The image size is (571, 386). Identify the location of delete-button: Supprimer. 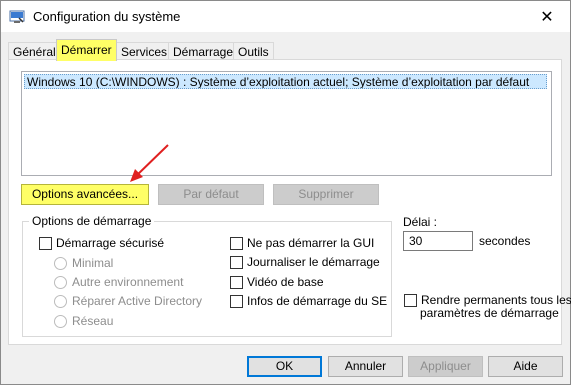
(326, 194).